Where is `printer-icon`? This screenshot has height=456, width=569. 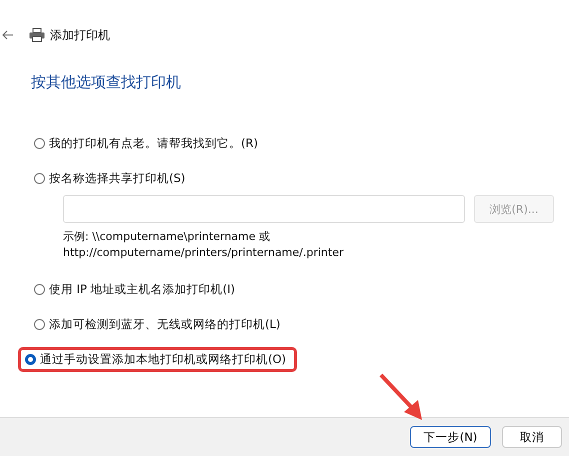
printer-icon is located at coordinates (37, 35).